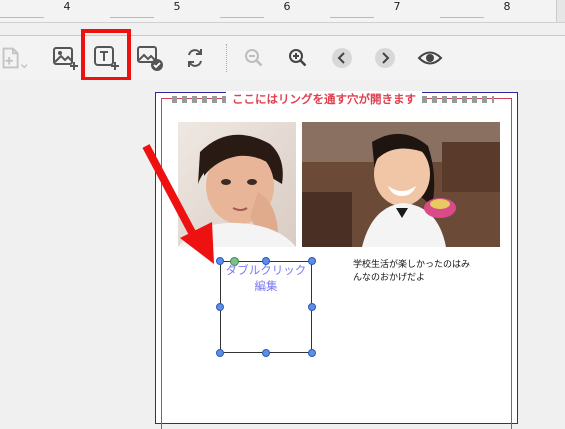 The width and height of the screenshot is (565, 429). I want to click on resize-handle-bottom-right, so click(312, 353).